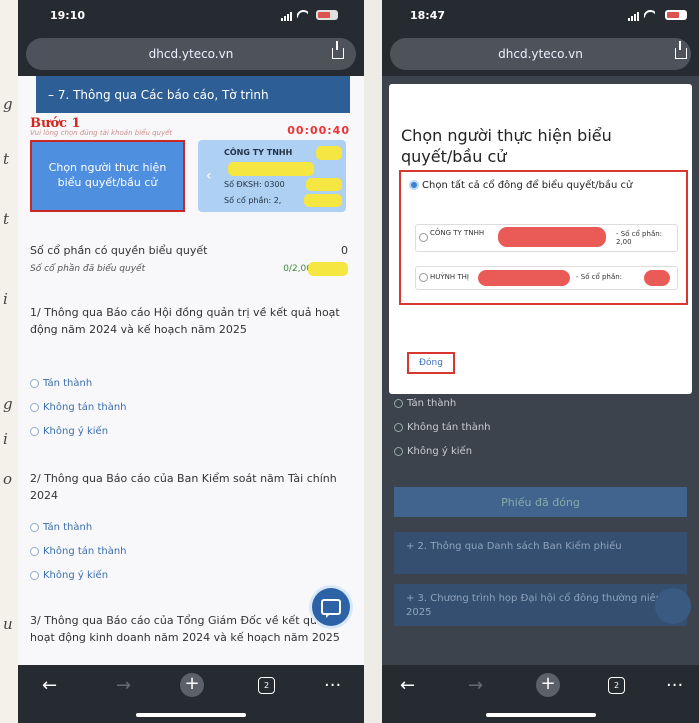 This screenshot has width=699, height=723. What do you see at coordinates (639, 238) in the screenshot?
I see `shareholder-shares: - Số cổ phần: 2,00` at bounding box center [639, 238].